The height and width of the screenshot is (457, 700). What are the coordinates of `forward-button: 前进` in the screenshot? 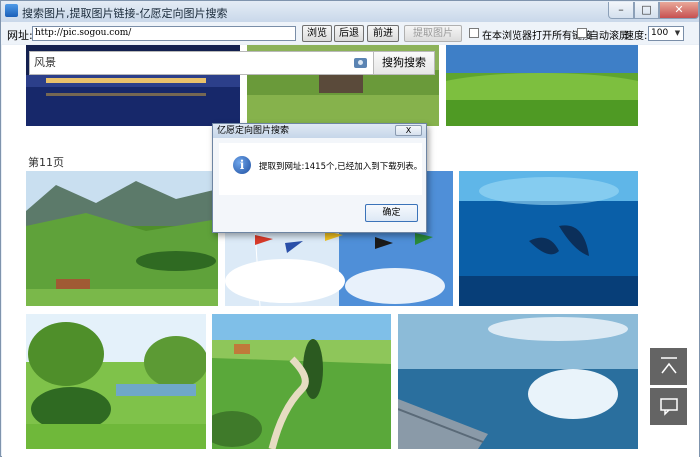 It's located at (383, 33).